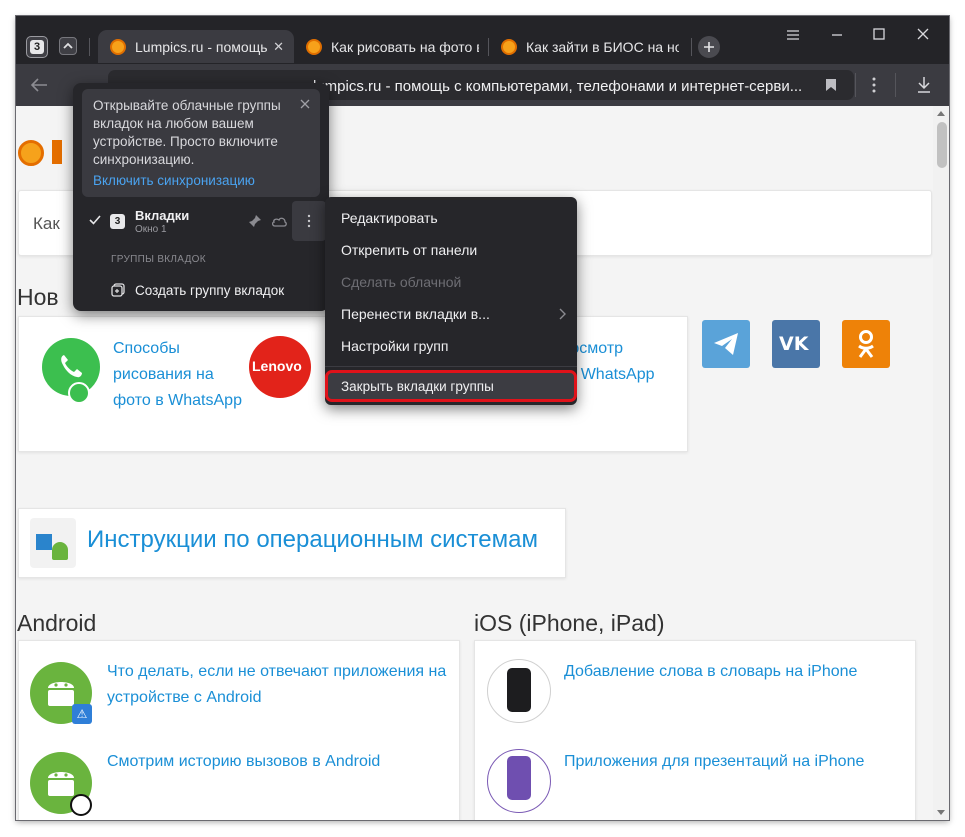  I want to click on article-link: Способы рисования на фото в WhatsApp, so click(178, 375).